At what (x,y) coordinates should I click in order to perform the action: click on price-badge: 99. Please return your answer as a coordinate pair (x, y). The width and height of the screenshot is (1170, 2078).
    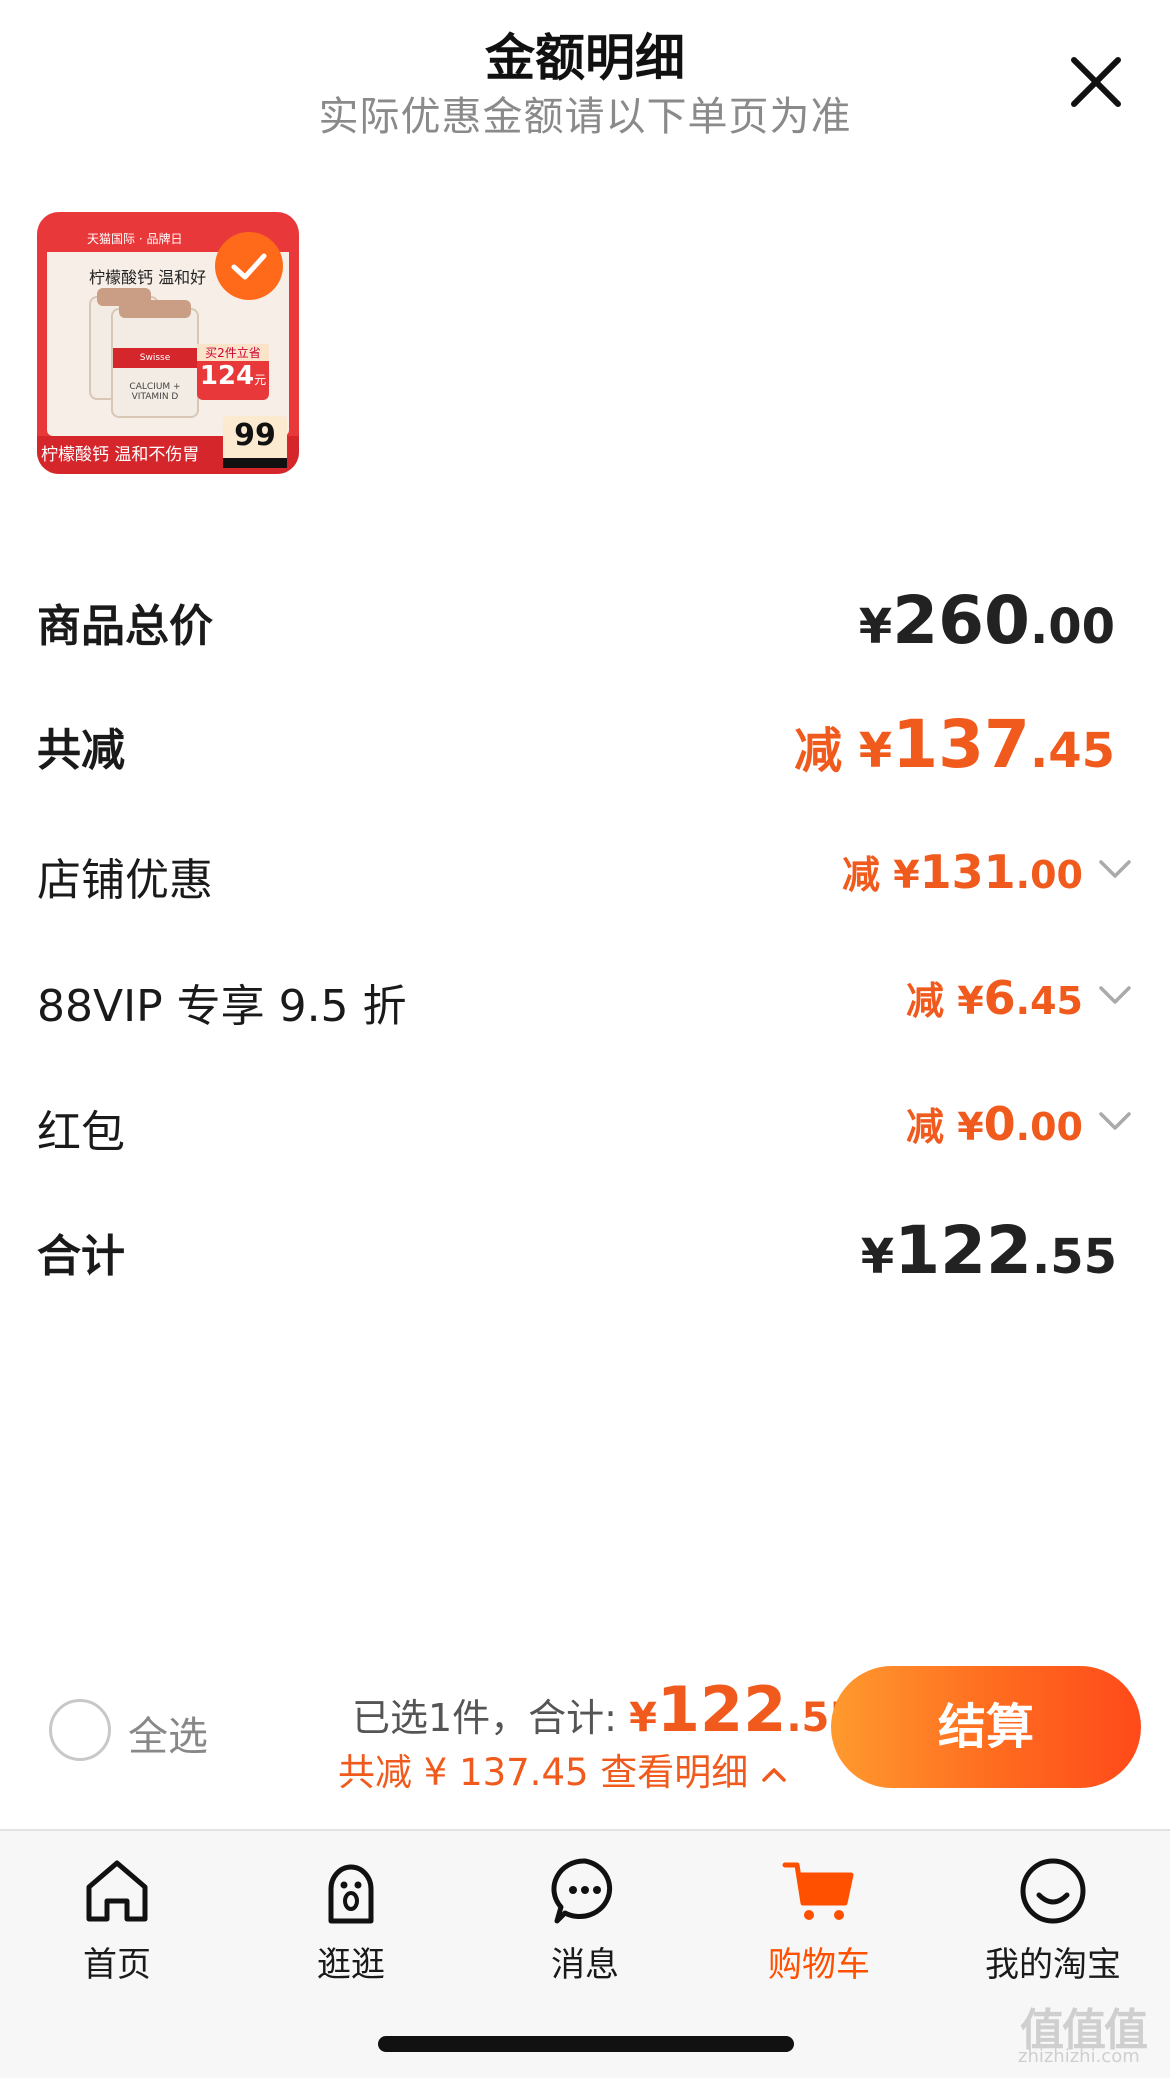
    Looking at the image, I should click on (255, 442).